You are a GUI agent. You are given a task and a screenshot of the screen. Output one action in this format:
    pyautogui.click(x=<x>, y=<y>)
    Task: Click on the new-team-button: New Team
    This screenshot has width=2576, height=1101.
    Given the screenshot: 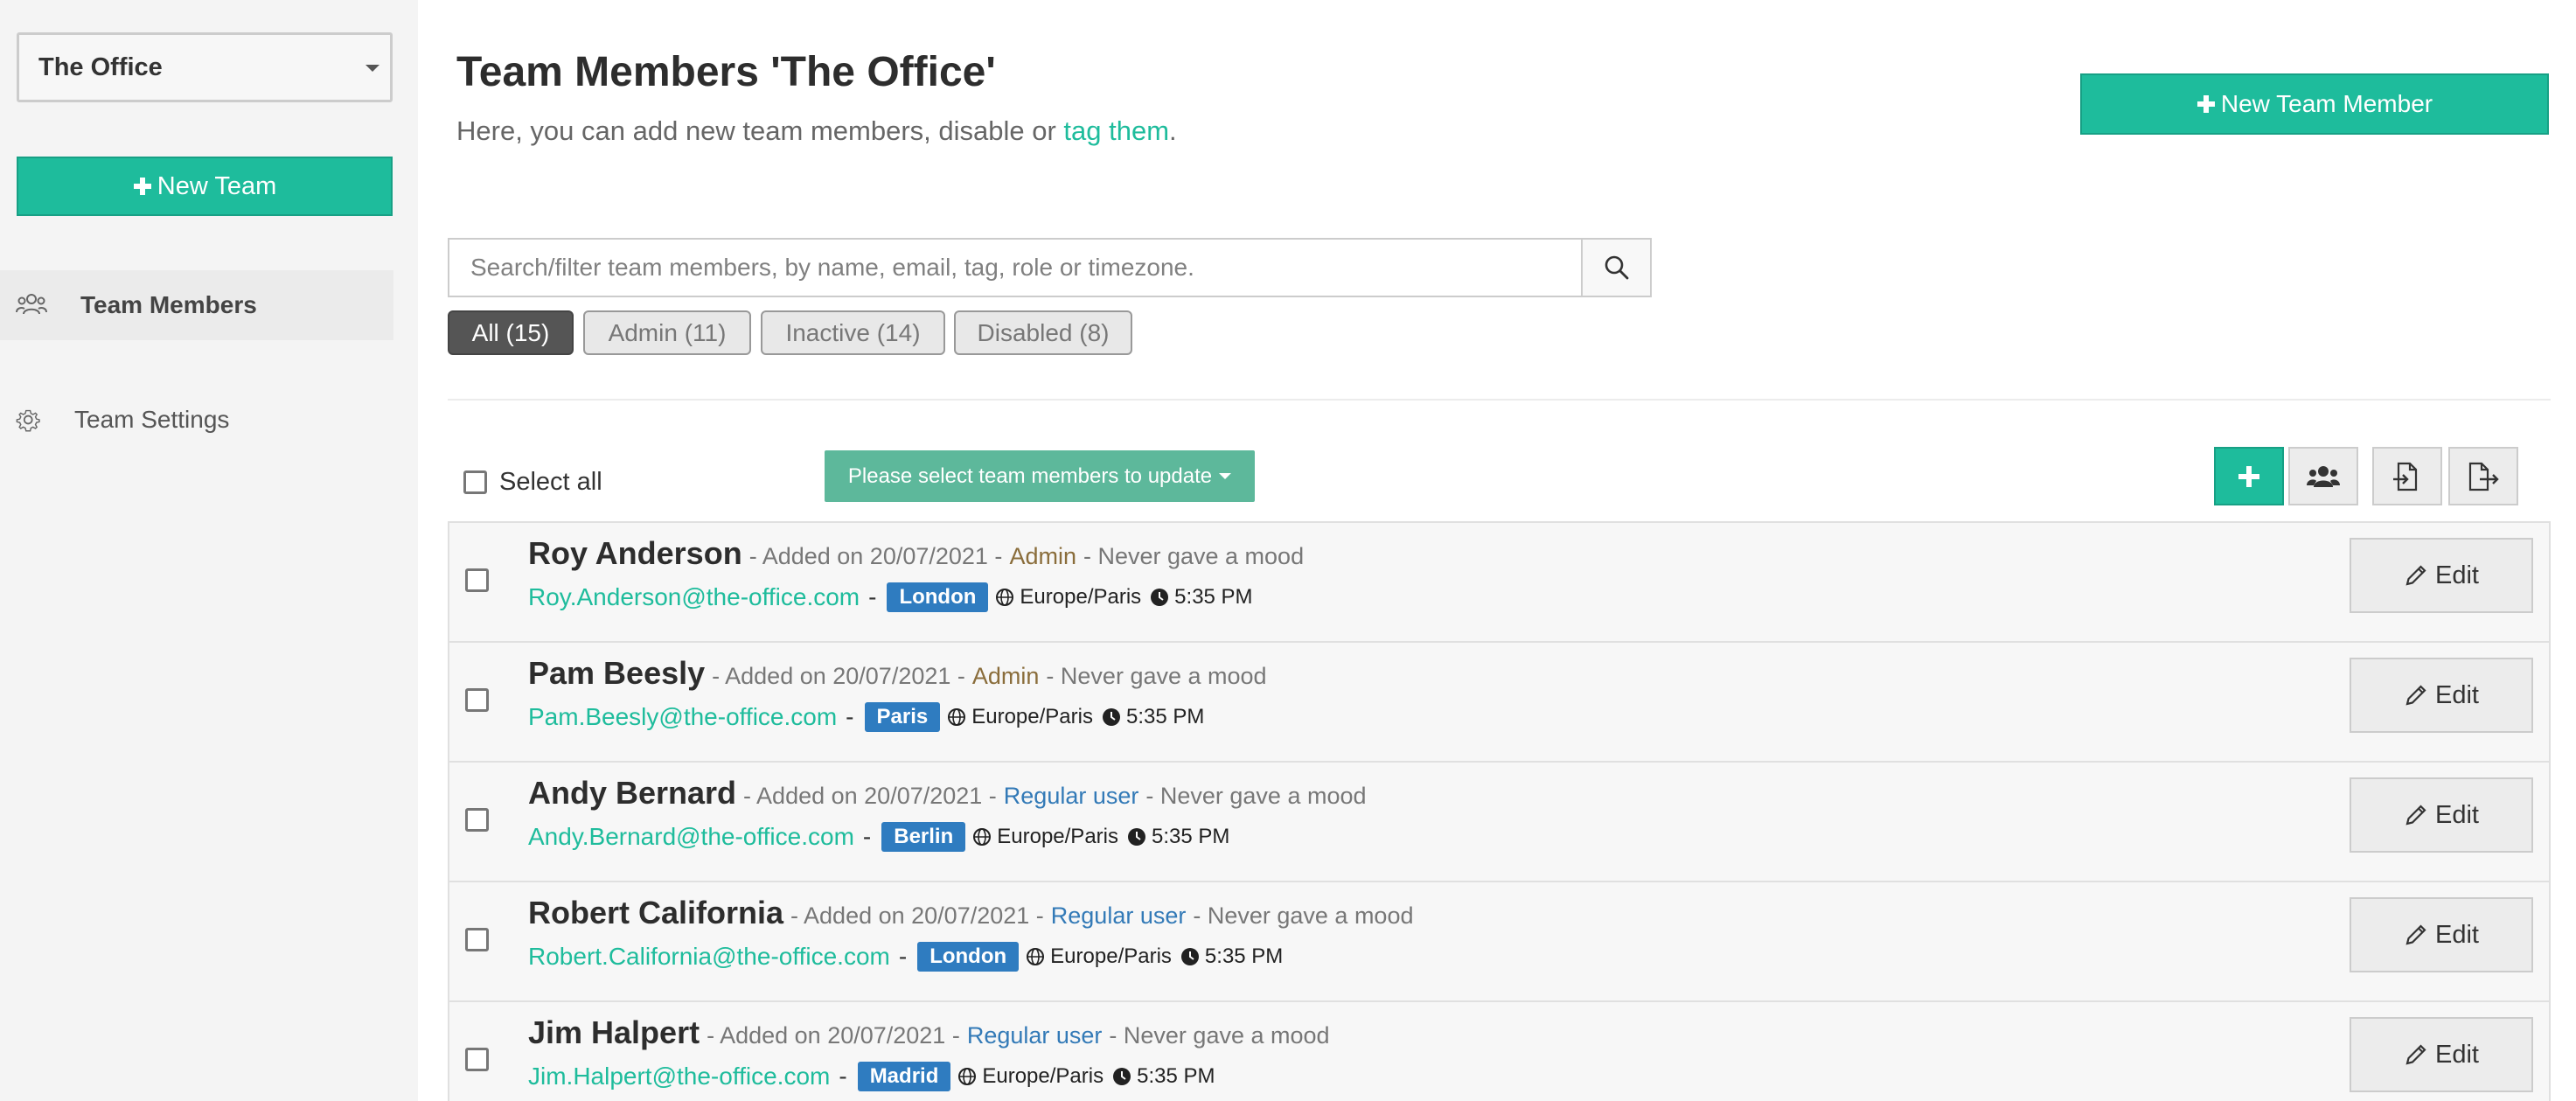 What is the action you would take?
    pyautogui.click(x=205, y=186)
    